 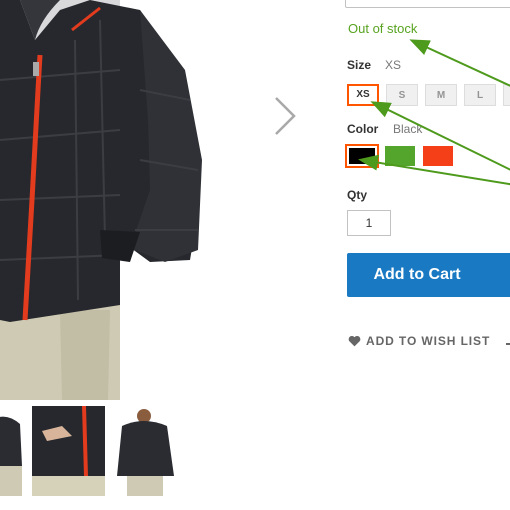 I want to click on color-swatch-red, so click(x=438, y=156).